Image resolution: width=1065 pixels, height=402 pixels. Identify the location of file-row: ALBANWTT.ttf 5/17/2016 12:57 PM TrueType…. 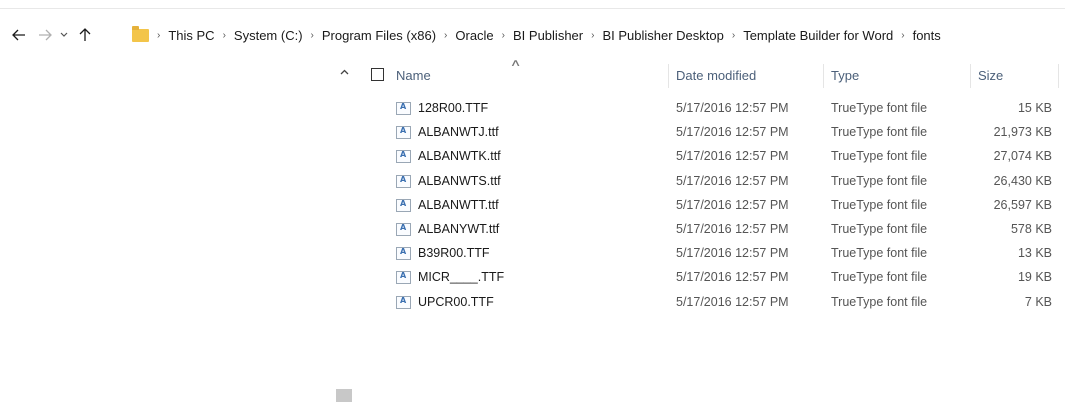
(712, 205).